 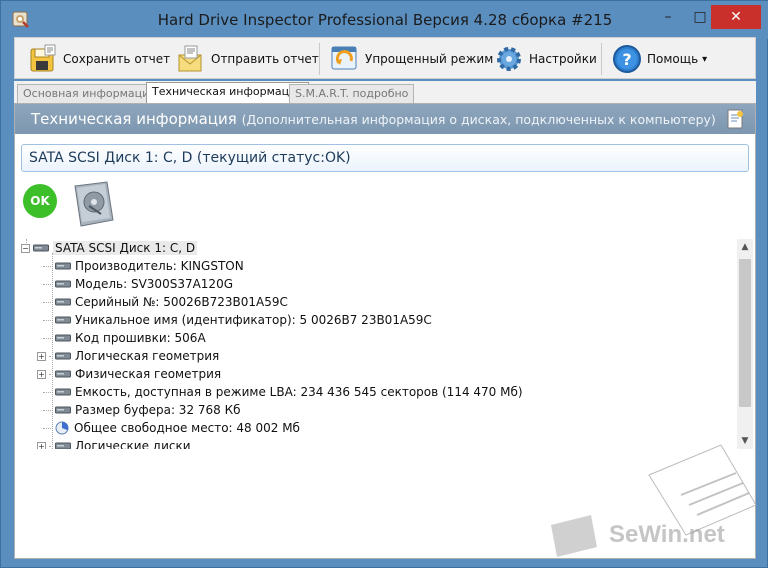 What do you see at coordinates (352, 93) in the screenshot?
I see `tab-smart-details: S.M.A.R.T. подробно` at bounding box center [352, 93].